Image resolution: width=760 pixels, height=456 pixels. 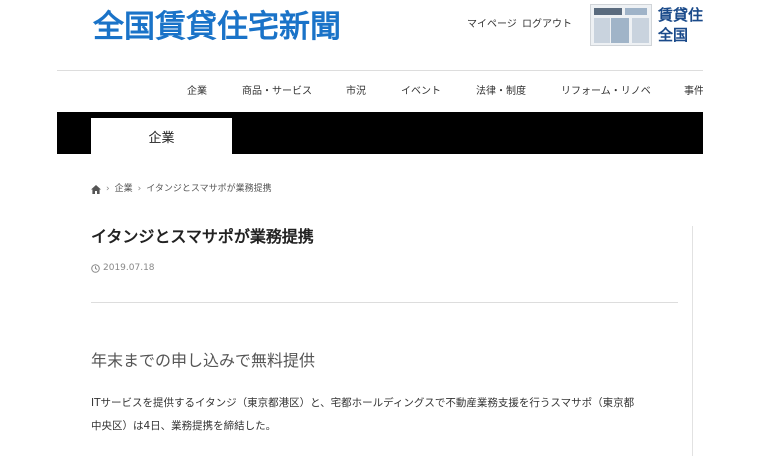 I want to click on header-divider, so click(x=380, y=70).